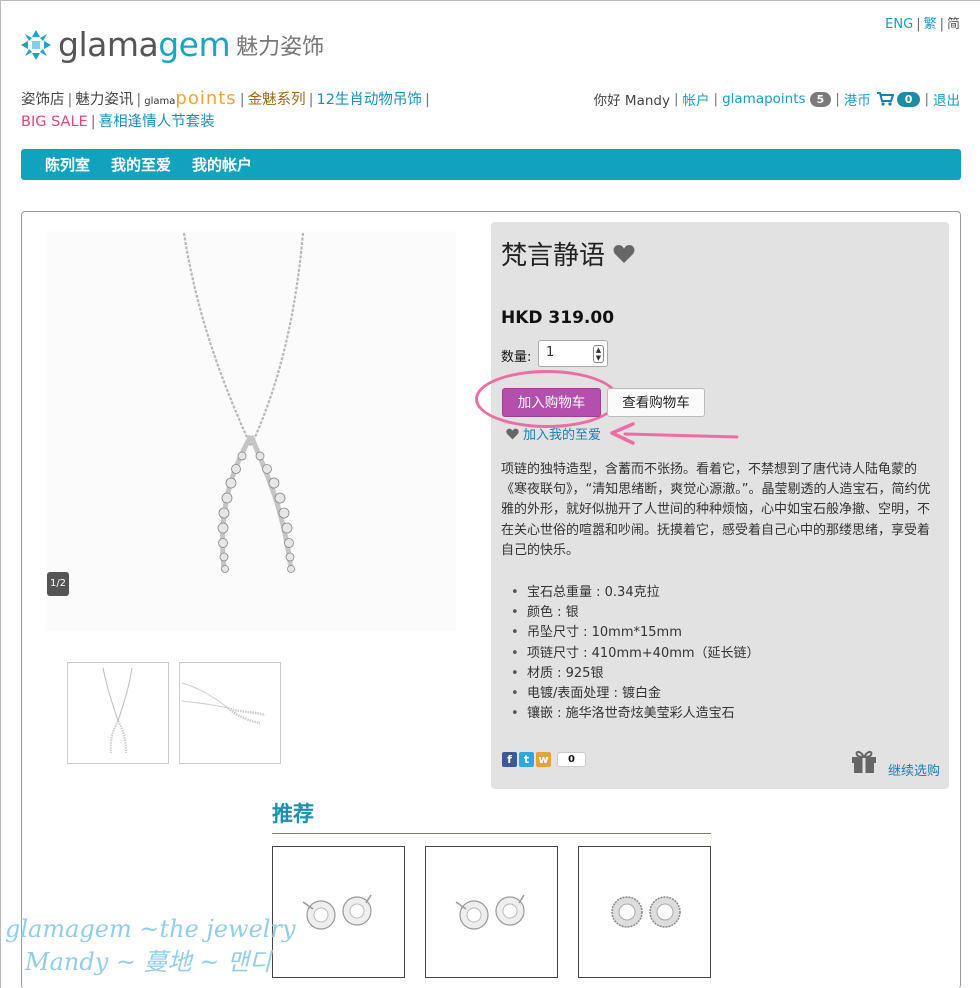 The image size is (980, 988). What do you see at coordinates (67, 164) in the screenshot?
I see `nav-gallery: 陈列室` at bounding box center [67, 164].